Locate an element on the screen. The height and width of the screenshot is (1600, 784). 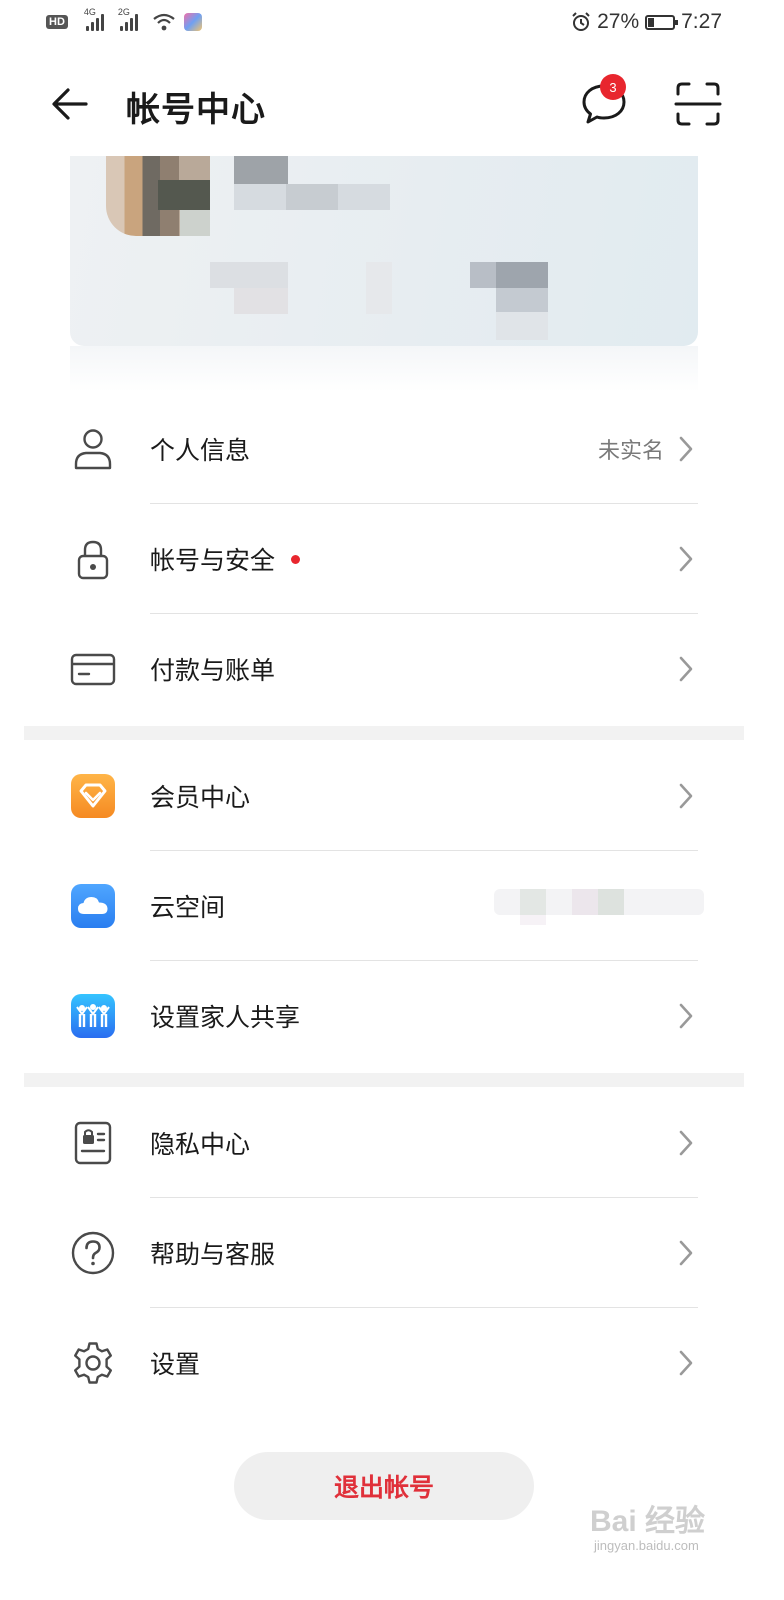
personal-info-row: 个人信息 未实名 is located at coordinates (384, 449).